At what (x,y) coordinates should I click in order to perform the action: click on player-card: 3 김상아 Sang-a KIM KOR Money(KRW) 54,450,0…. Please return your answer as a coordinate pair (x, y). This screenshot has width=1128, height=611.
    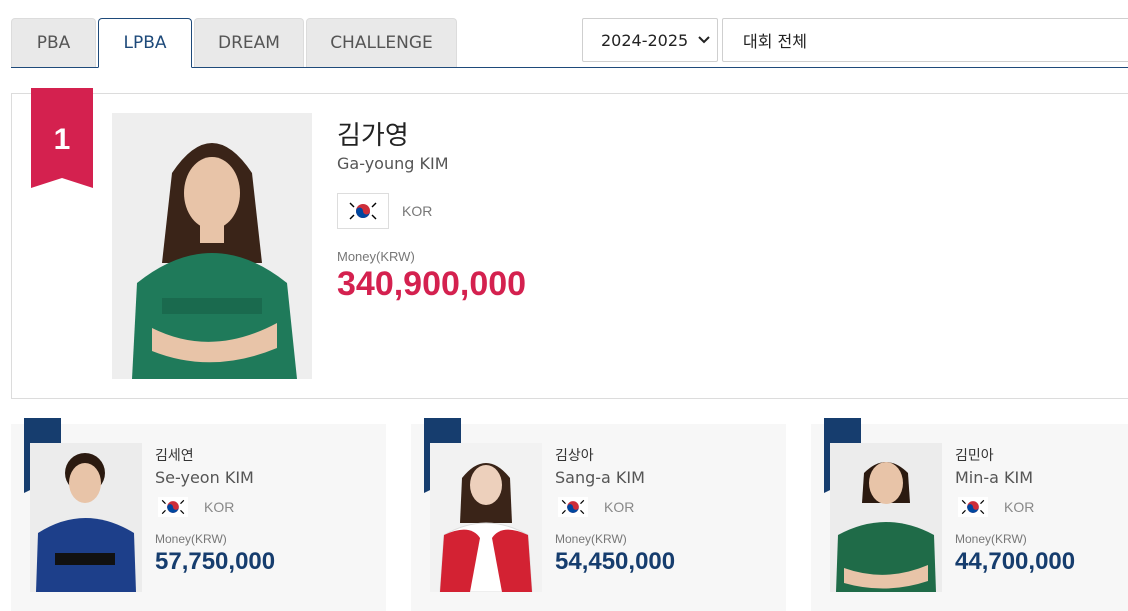
    Looking at the image, I should click on (598, 514).